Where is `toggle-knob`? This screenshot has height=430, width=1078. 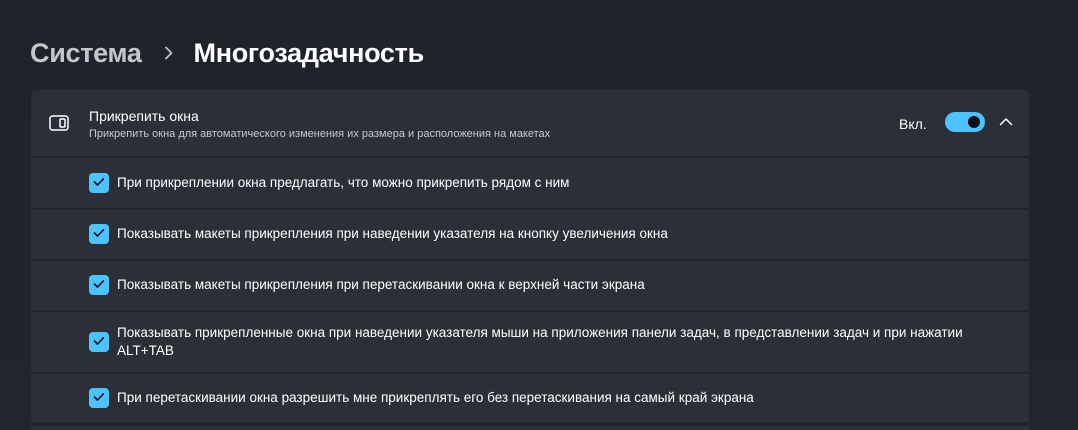
toggle-knob is located at coordinates (974, 122).